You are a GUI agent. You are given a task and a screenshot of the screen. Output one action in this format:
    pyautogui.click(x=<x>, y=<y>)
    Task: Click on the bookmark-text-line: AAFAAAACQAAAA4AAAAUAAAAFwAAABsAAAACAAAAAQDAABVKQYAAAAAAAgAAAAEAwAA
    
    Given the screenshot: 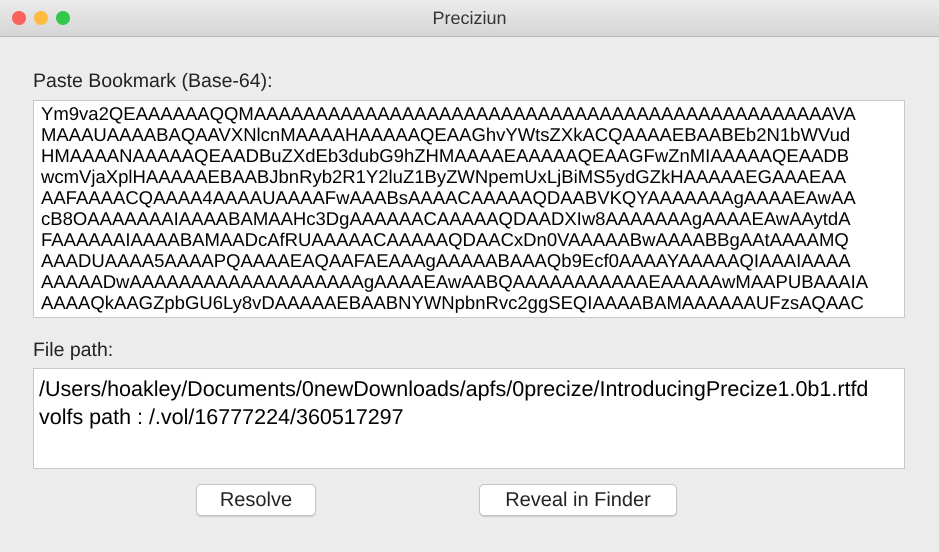 What is the action you would take?
    pyautogui.click(x=448, y=197)
    